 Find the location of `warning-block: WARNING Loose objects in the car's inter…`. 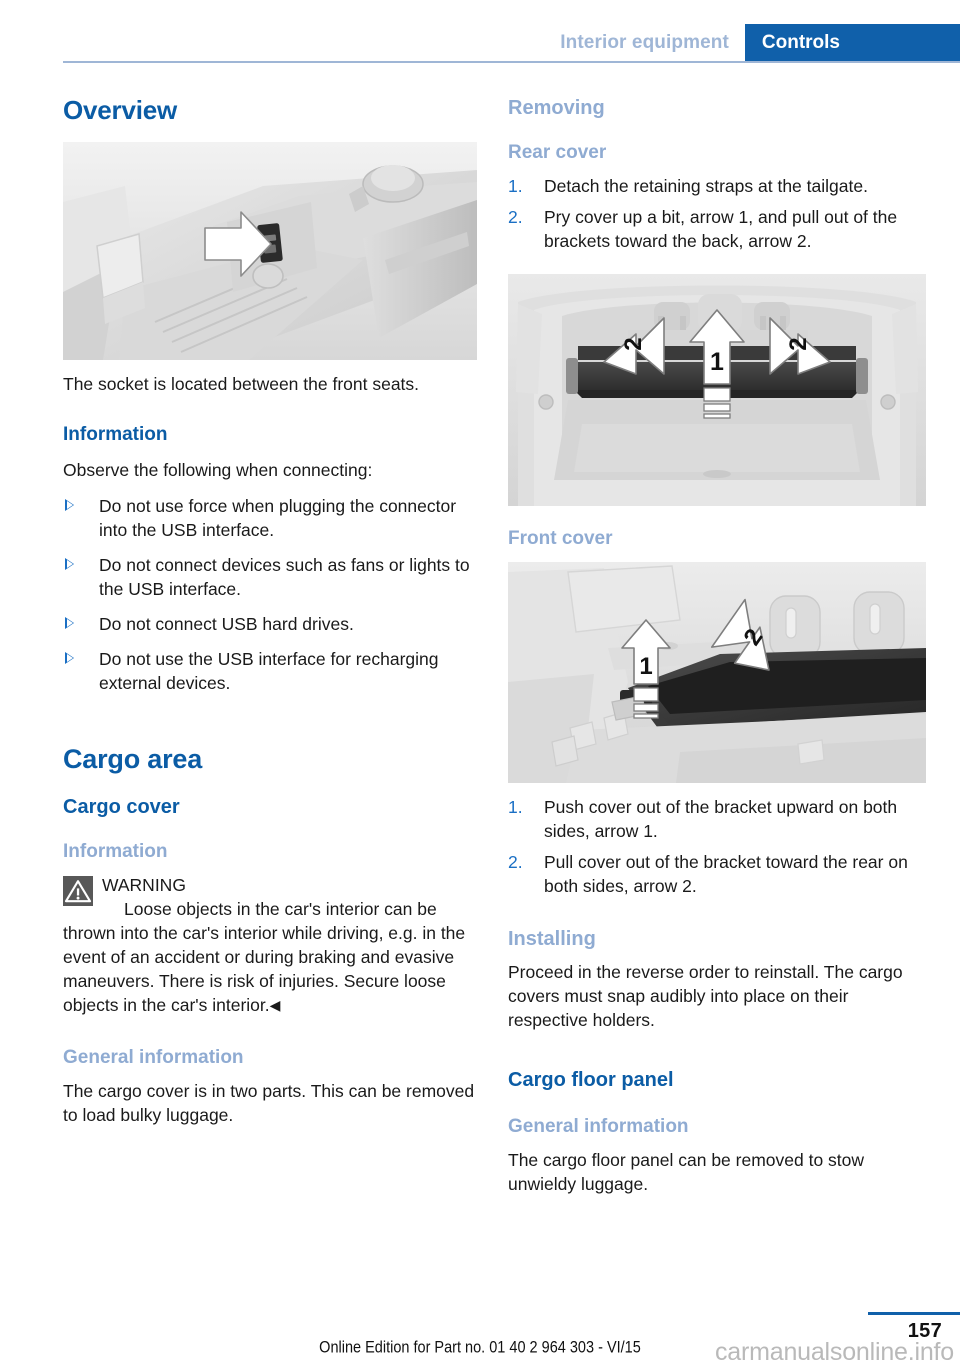

warning-block: WARNING Loose objects in the car's inter… is located at coordinates (270, 945).